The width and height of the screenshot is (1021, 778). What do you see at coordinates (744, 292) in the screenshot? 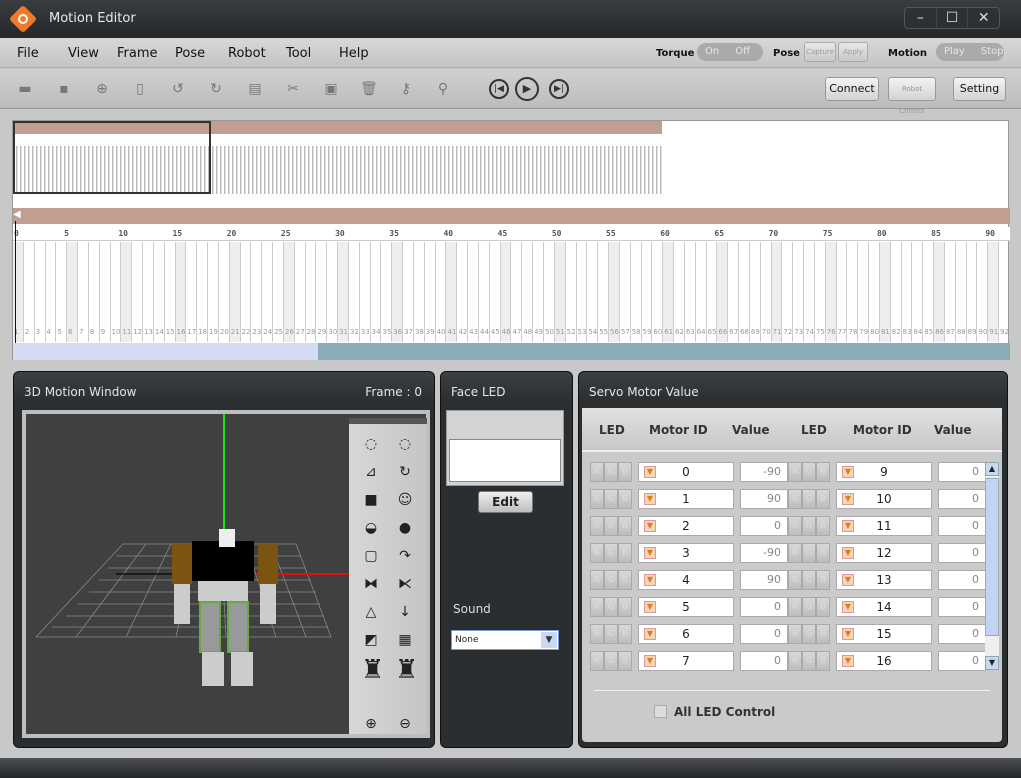
I see `frame-cell: 68` at bounding box center [744, 292].